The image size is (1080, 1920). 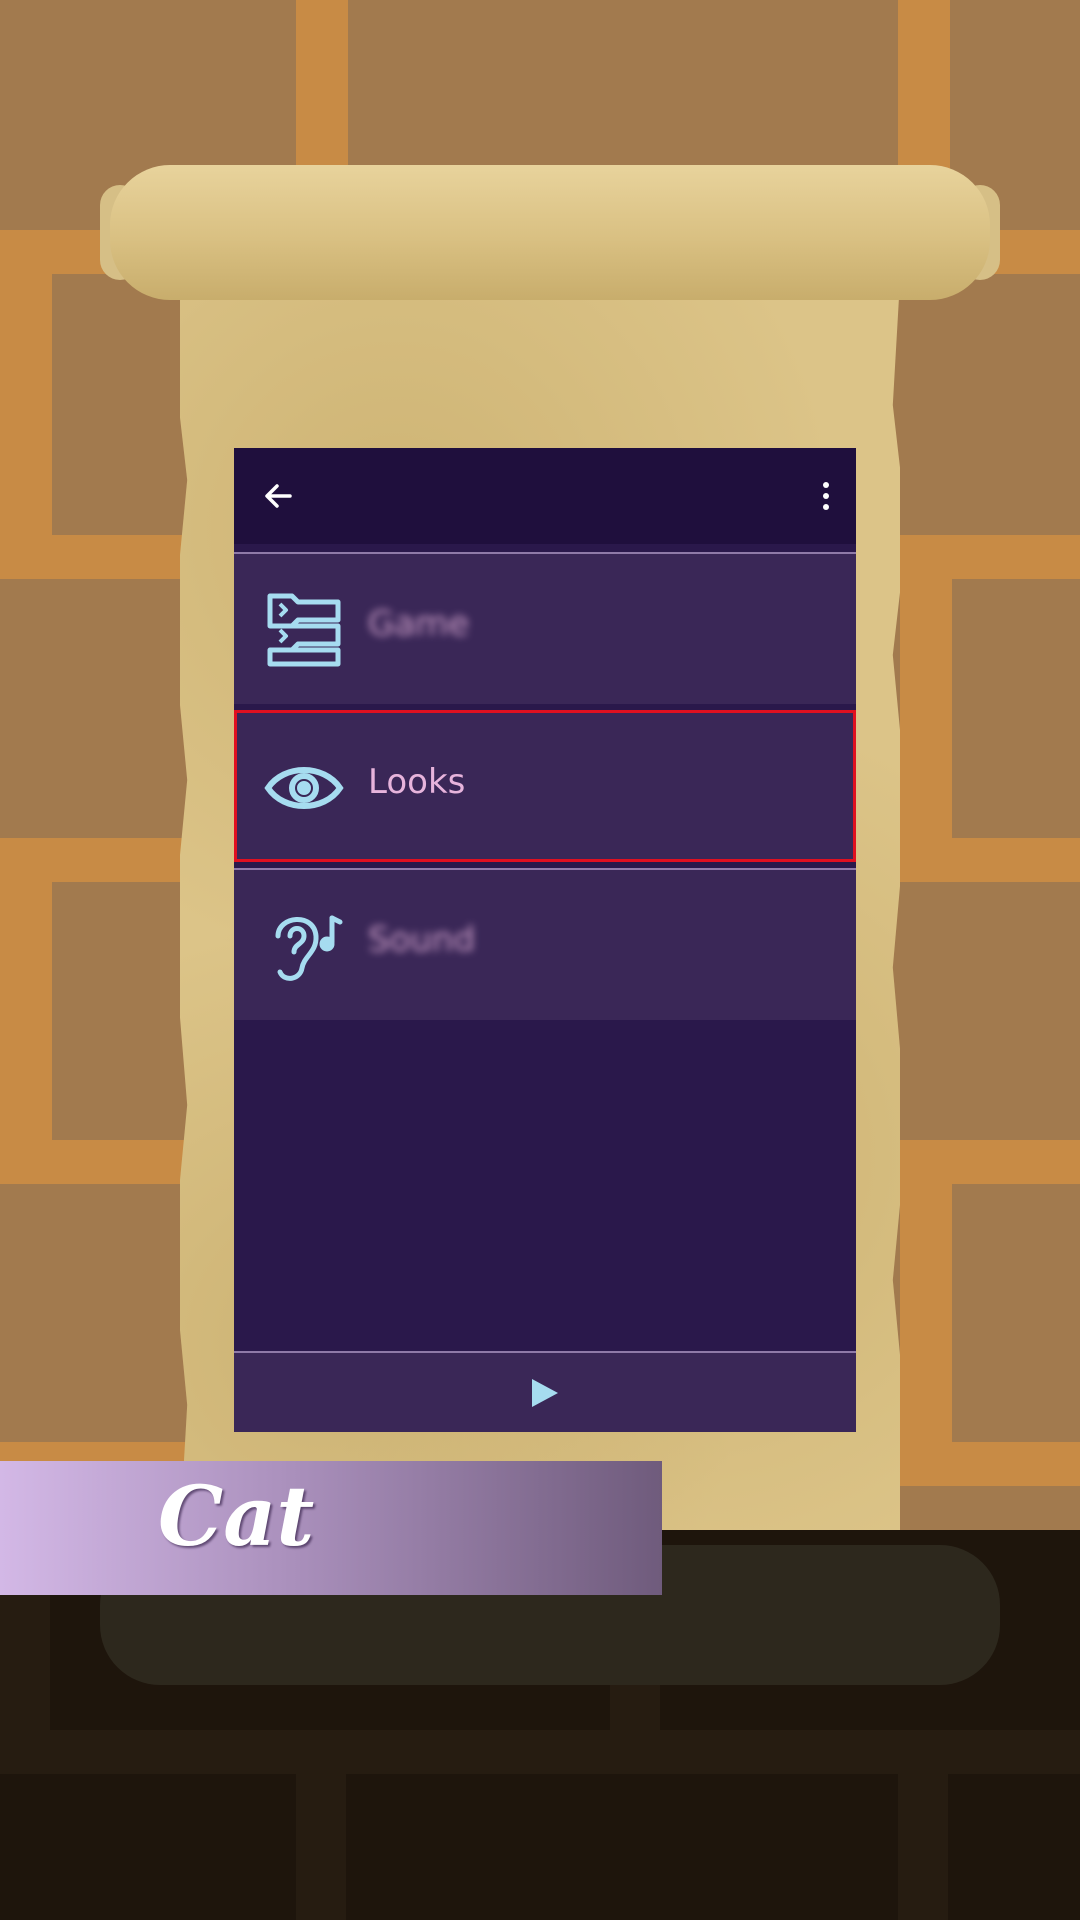 I want to click on category-looks: Looks, so click(x=545, y=786).